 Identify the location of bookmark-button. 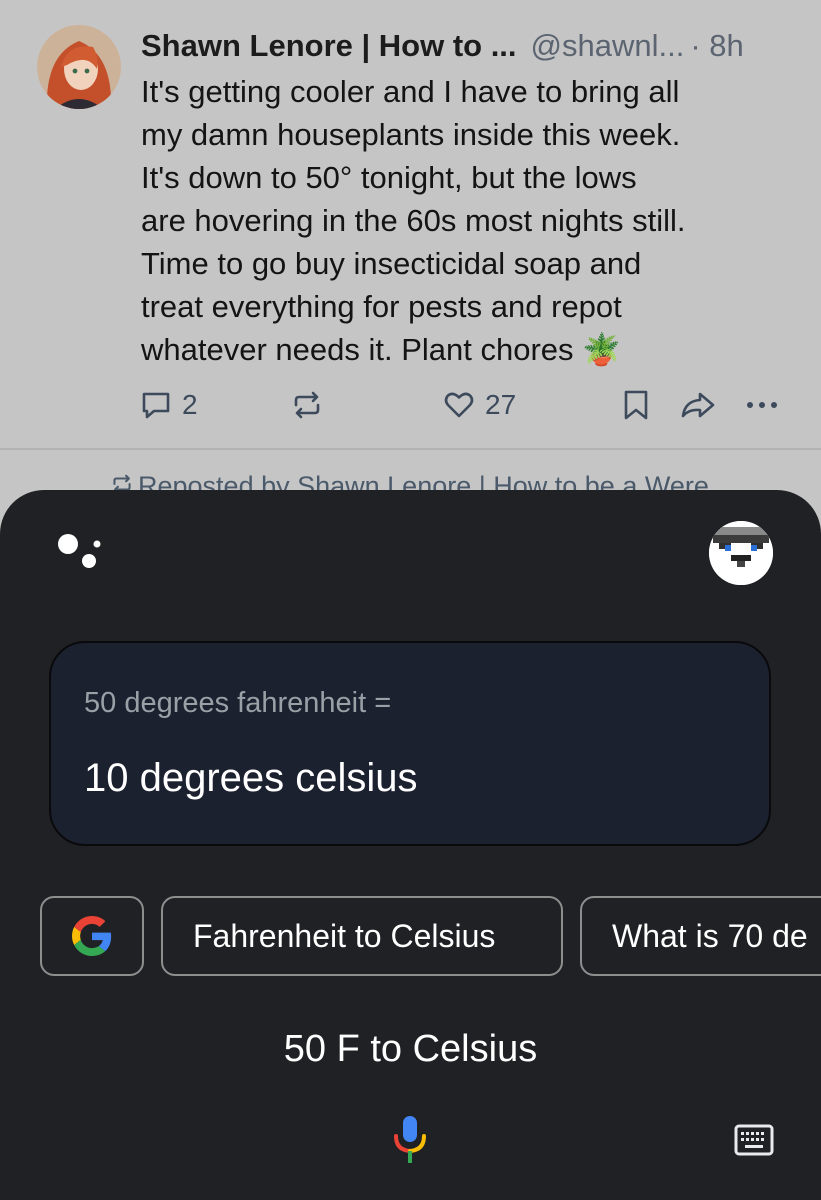
(636, 405).